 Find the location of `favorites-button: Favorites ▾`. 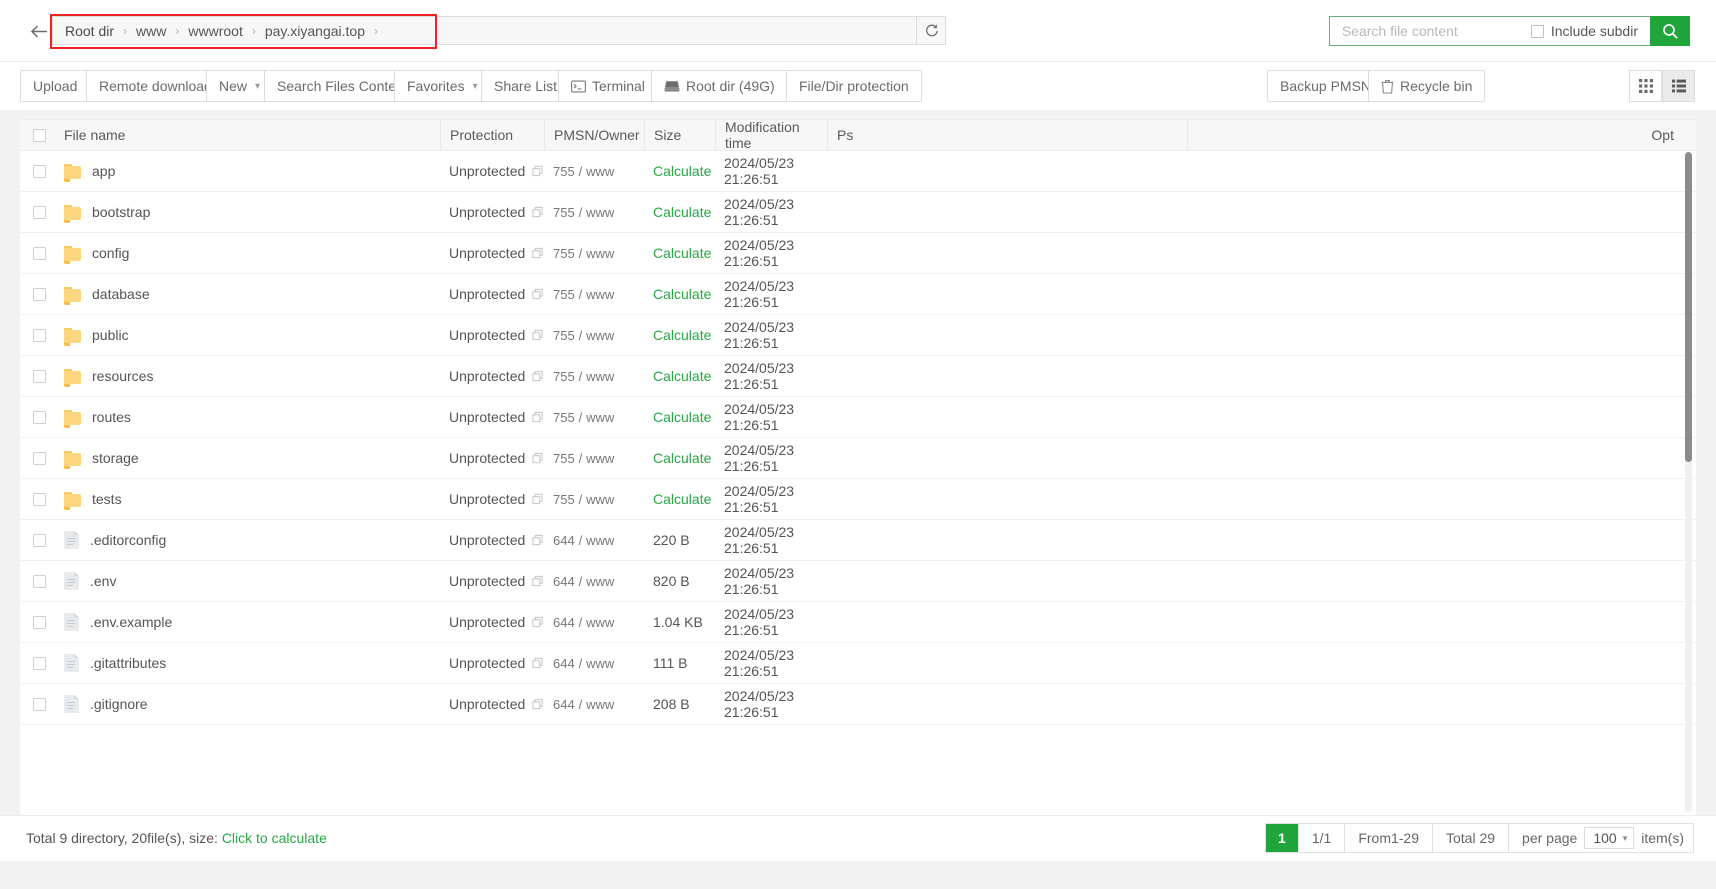

favorites-button: Favorites ▾ is located at coordinates (442, 86).